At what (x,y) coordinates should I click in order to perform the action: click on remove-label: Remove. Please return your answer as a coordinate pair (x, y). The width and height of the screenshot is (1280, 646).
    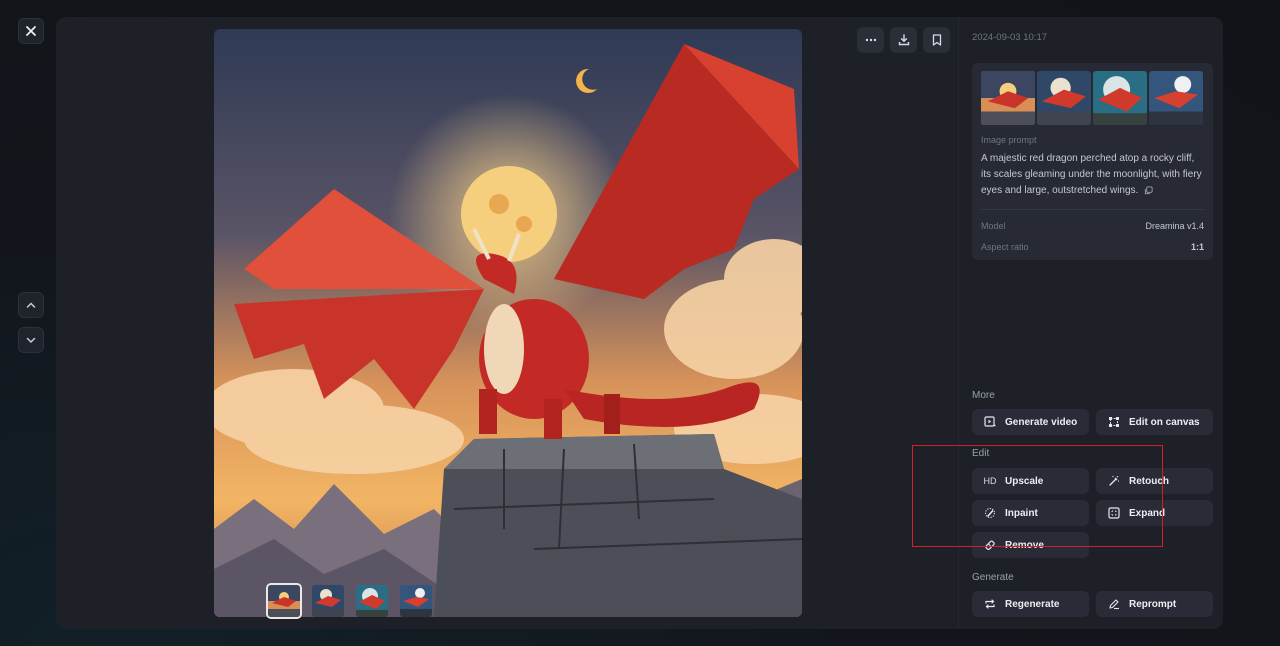
    Looking at the image, I should click on (1024, 545).